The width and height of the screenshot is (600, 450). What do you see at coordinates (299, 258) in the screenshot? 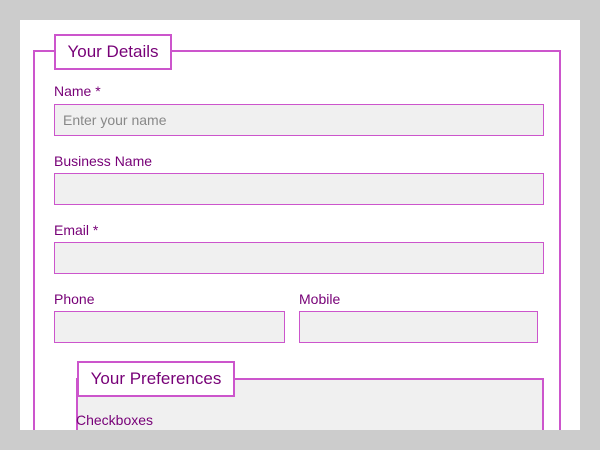
I see `email-input` at bounding box center [299, 258].